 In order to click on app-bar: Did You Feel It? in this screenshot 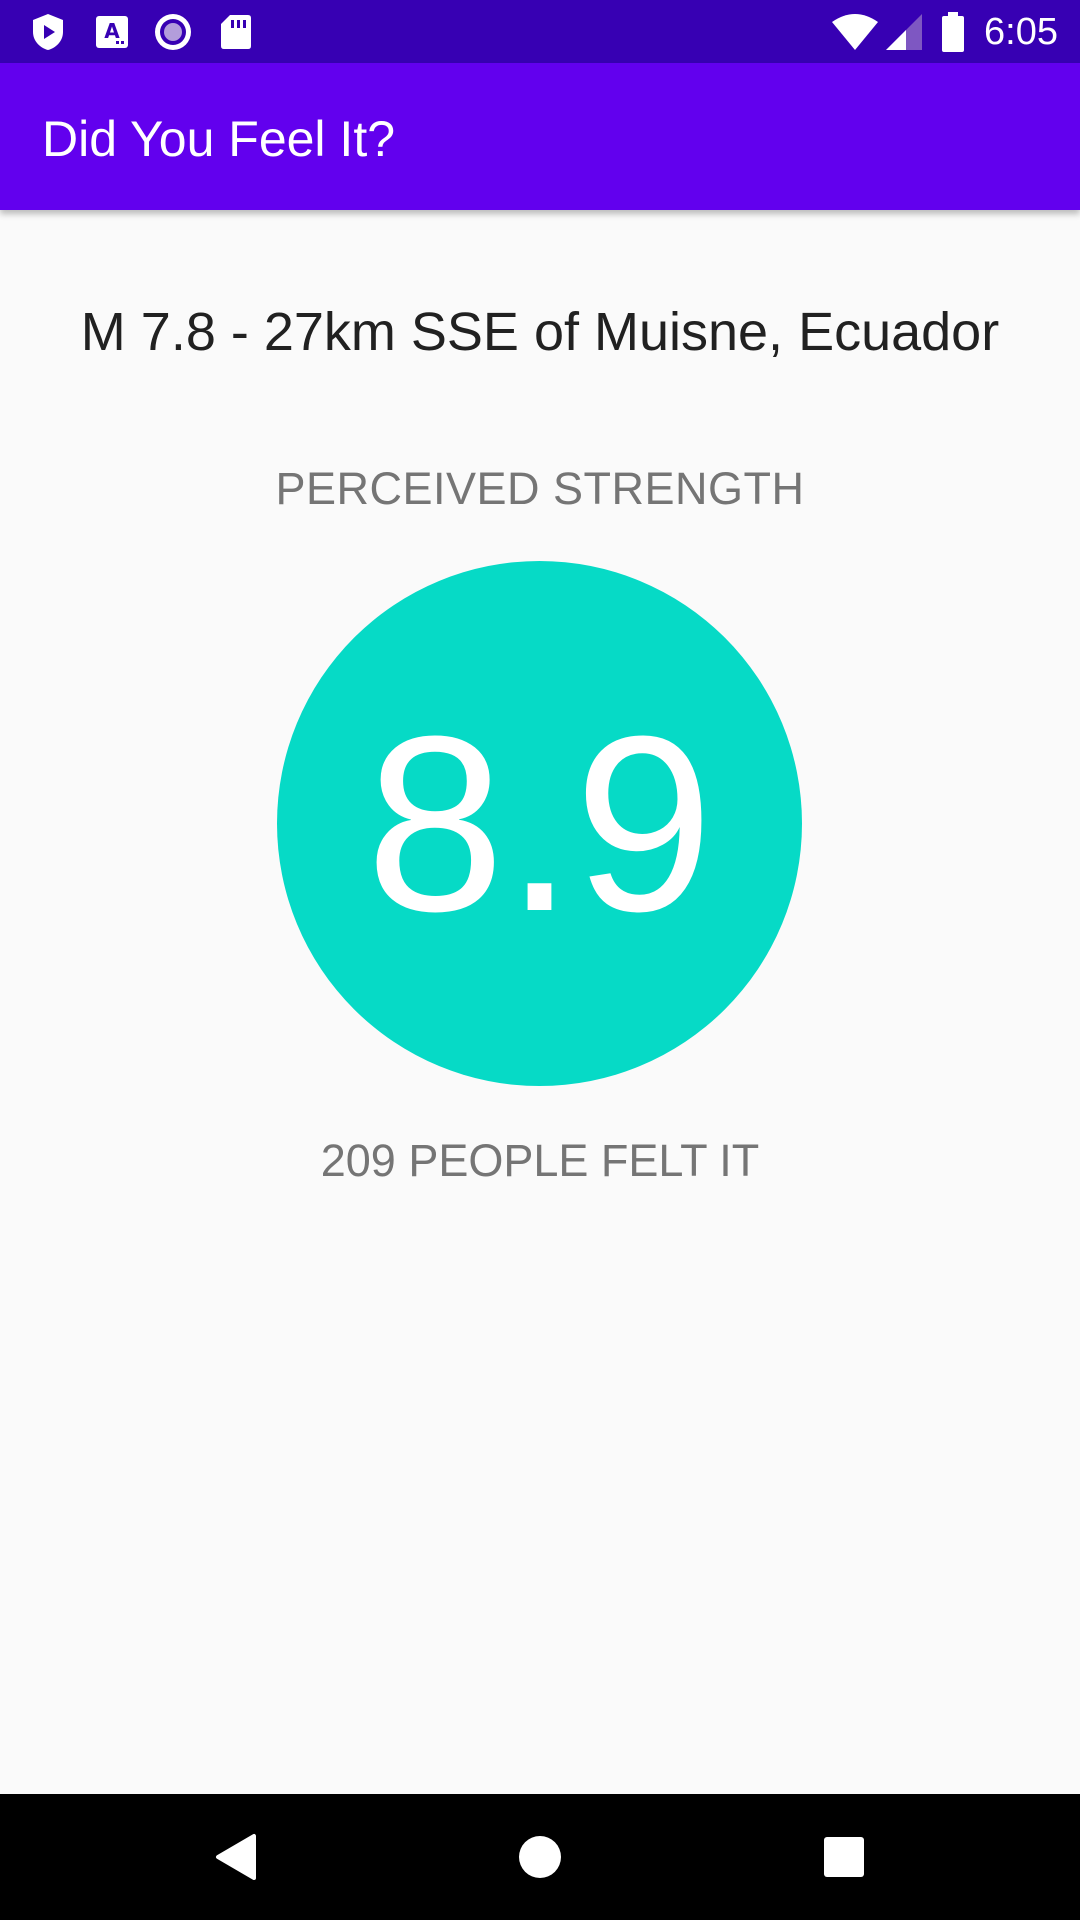, I will do `click(540, 136)`.